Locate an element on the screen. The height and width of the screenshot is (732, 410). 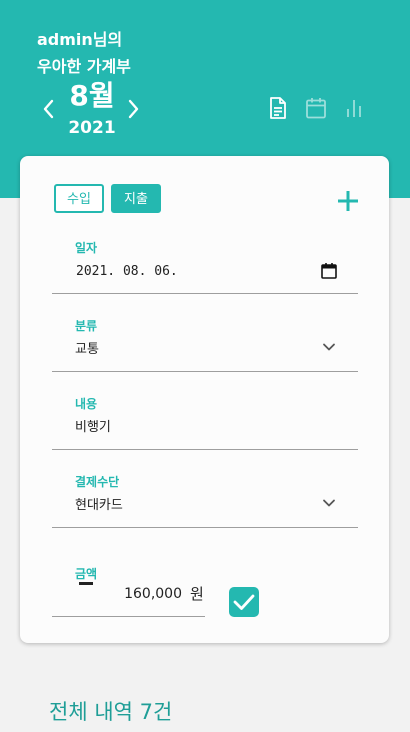
calendar-picker-button is located at coordinates (329, 271).